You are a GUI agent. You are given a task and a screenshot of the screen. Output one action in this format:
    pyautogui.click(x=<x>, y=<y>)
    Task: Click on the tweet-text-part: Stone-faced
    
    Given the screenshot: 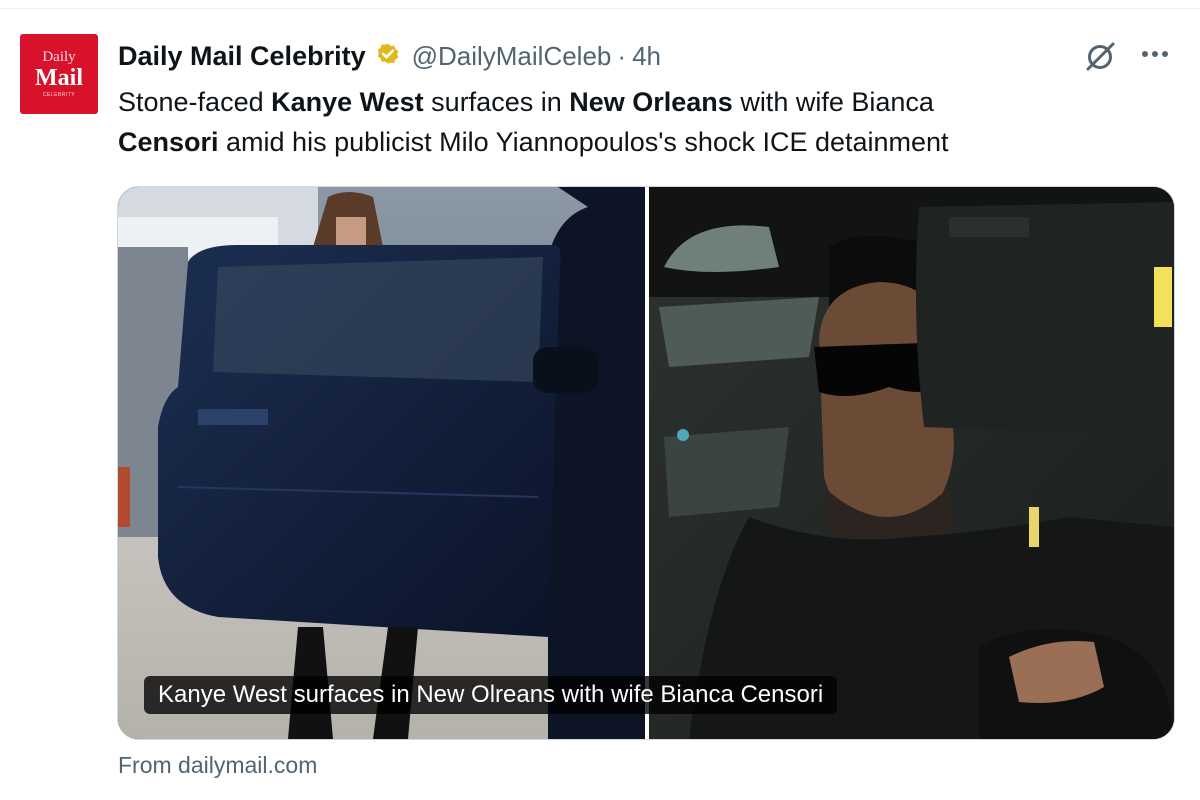 What is the action you would take?
    pyautogui.click(x=195, y=102)
    